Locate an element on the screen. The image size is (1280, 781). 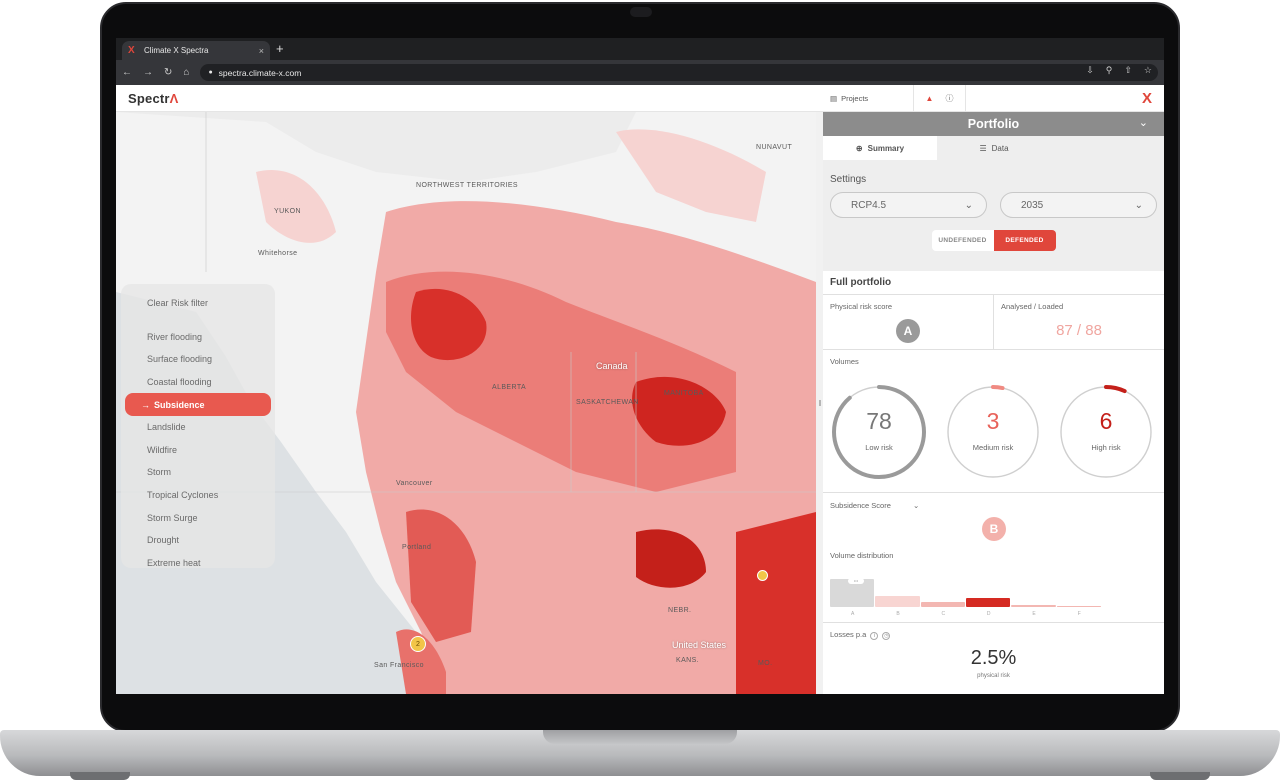
close-tab-icon: × is located at coordinates (261, 51).